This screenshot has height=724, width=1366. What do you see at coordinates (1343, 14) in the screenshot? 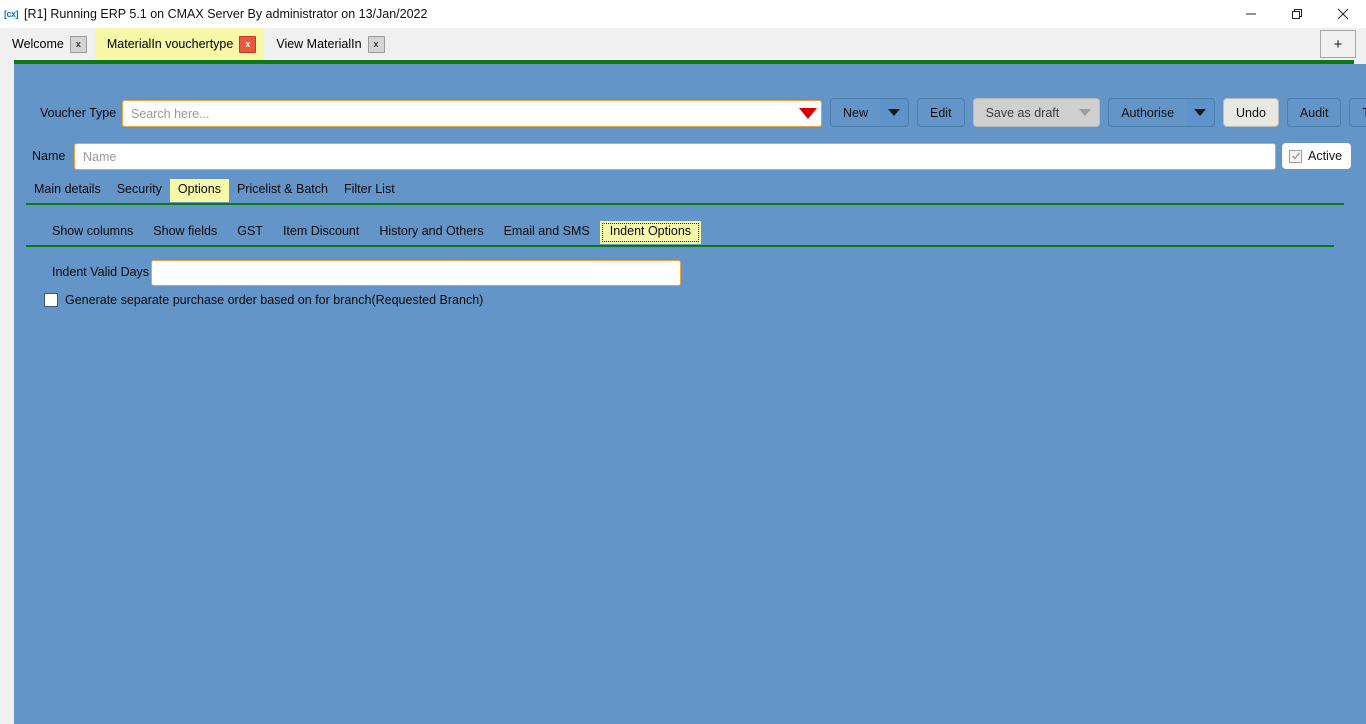
I see `close-icon` at bounding box center [1343, 14].